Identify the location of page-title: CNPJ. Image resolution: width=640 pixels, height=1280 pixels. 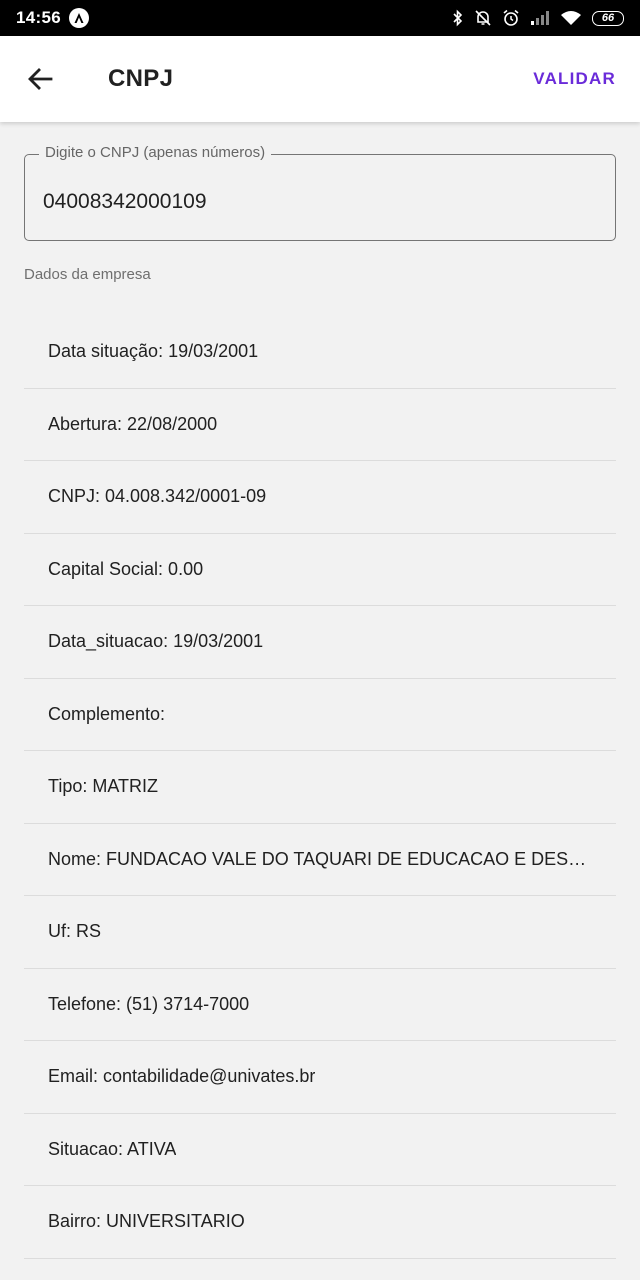
(141, 78).